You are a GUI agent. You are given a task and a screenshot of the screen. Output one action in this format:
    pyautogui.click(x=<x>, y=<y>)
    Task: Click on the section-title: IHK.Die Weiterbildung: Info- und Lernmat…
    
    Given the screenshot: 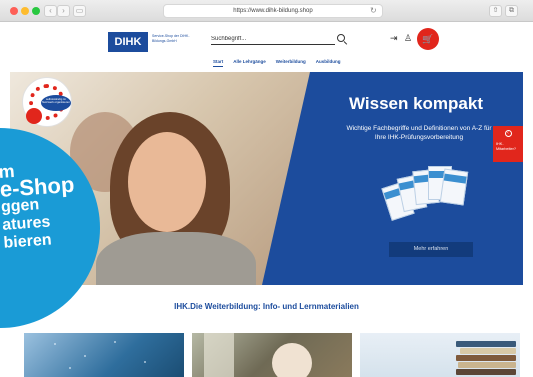 What is the action you would take?
    pyautogui.click(x=266, y=306)
    